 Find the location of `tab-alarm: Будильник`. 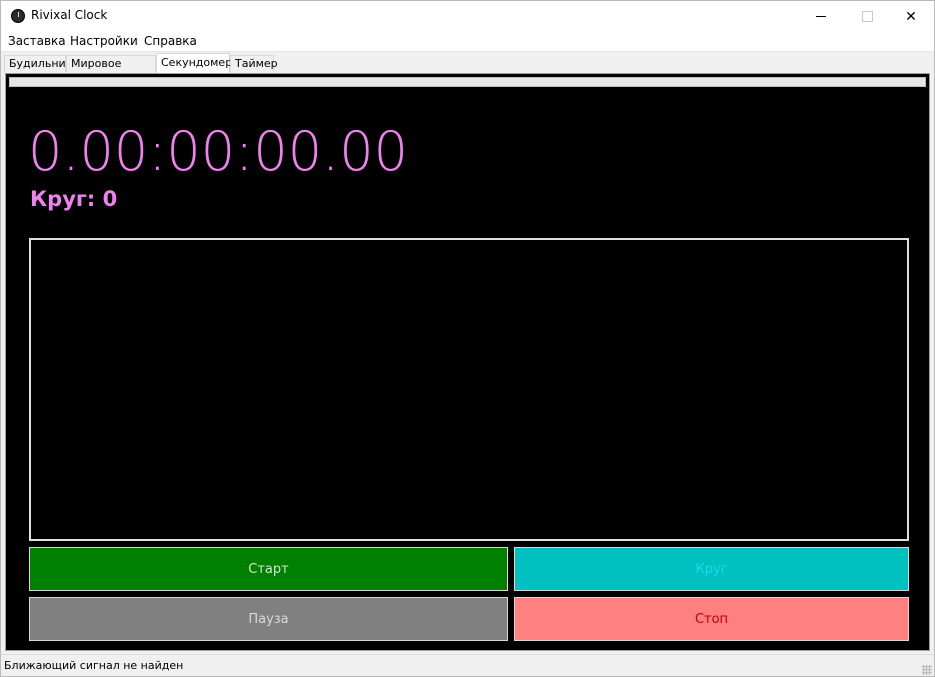

tab-alarm: Будильник is located at coordinates (38, 63).